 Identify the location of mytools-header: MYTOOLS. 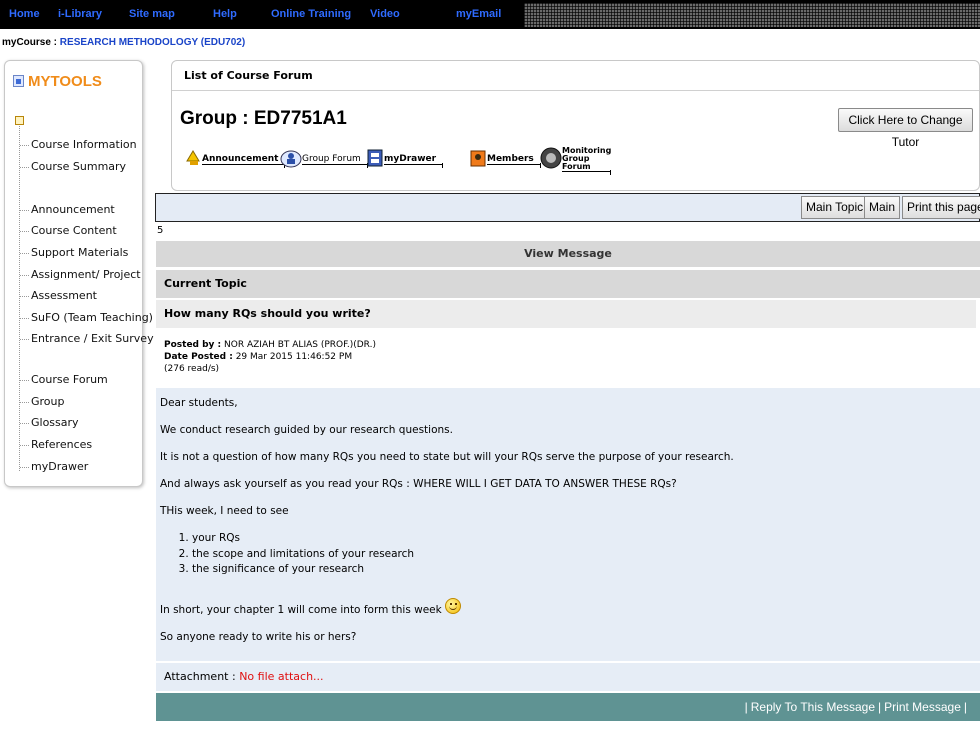
(57, 81).